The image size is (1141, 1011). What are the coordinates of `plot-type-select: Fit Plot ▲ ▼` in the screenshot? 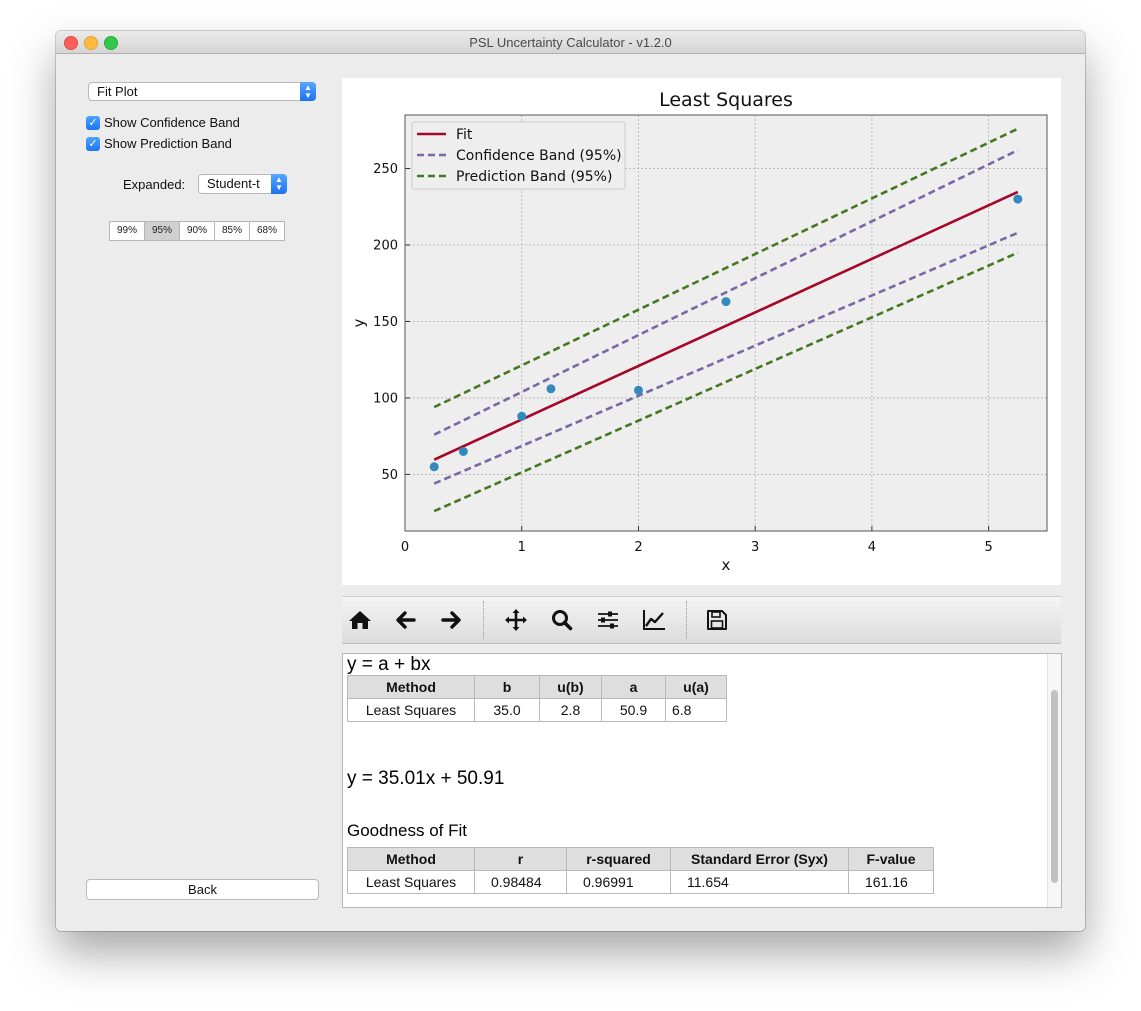 It's located at (202, 91).